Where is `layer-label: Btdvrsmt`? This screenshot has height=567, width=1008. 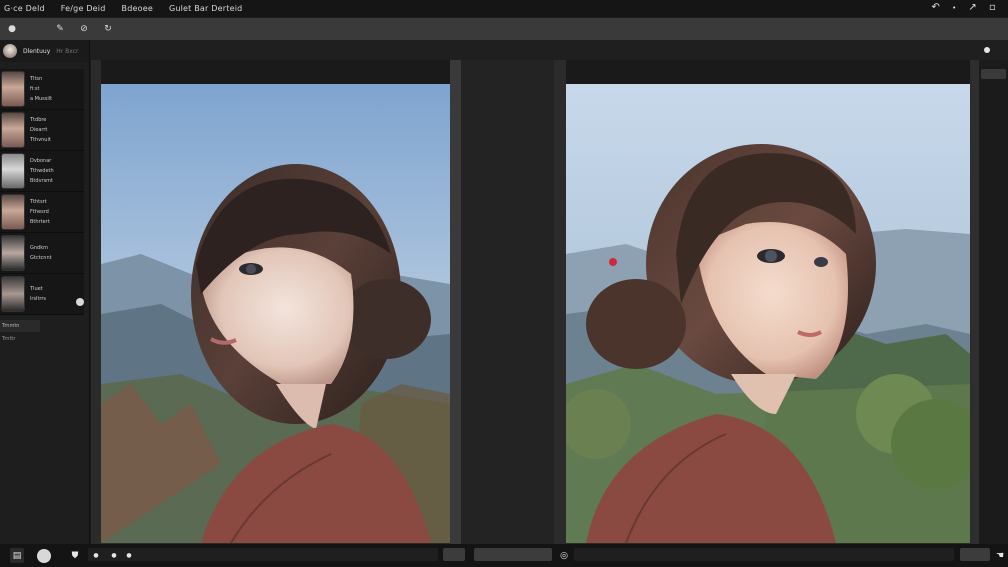 layer-label: Btdvrsmt is located at coordinates (42, 181).